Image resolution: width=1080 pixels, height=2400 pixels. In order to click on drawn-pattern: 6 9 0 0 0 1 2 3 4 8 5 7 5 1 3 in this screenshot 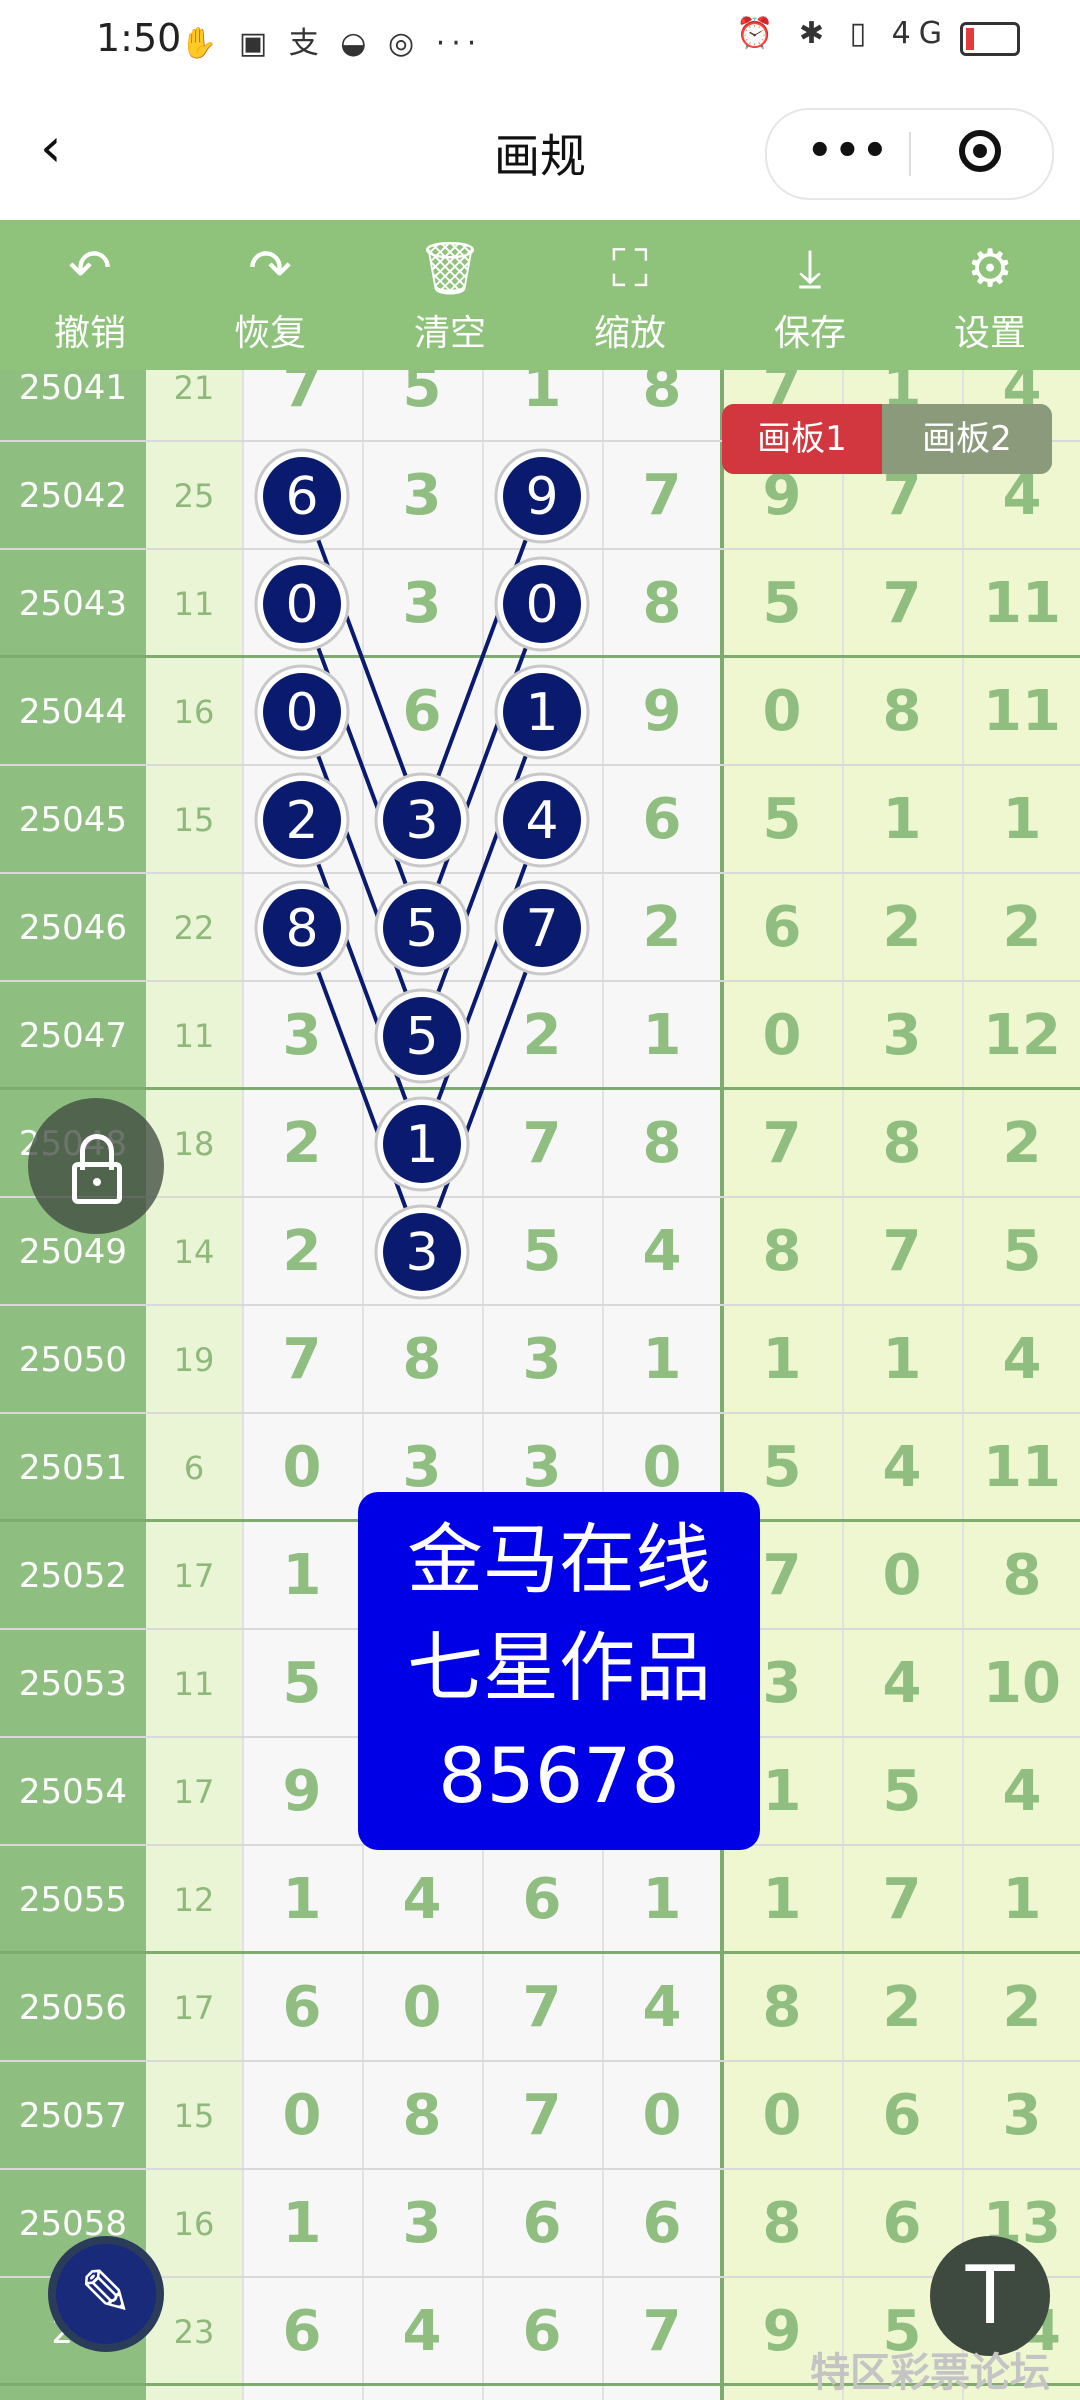, I will do `click(422, 874)`.